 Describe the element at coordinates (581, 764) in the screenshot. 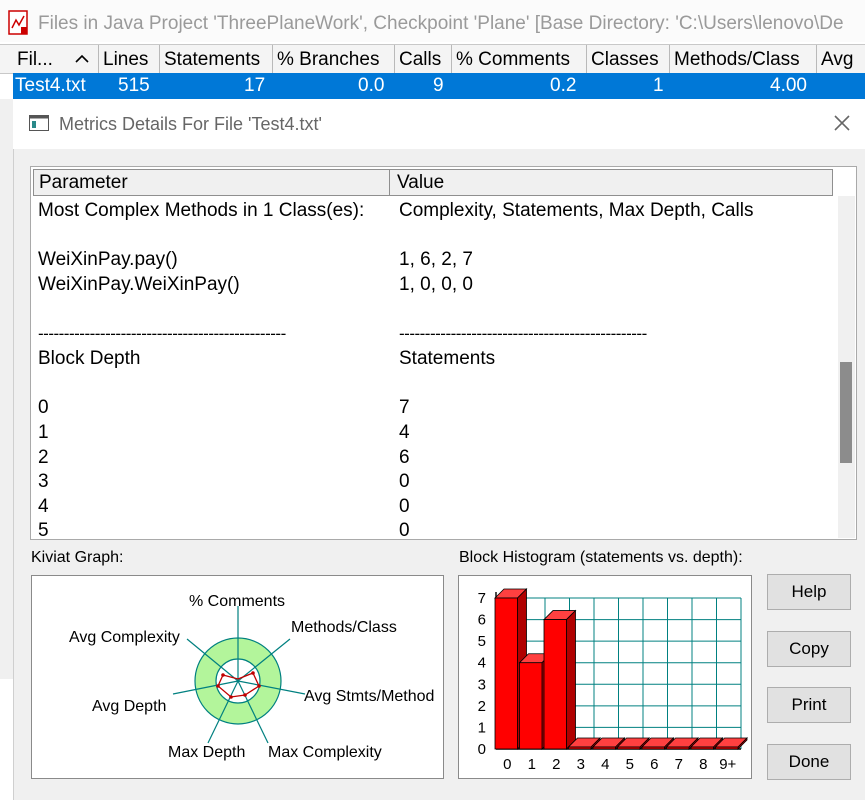

I see `histogram-x-tick-label: 3` at that location.